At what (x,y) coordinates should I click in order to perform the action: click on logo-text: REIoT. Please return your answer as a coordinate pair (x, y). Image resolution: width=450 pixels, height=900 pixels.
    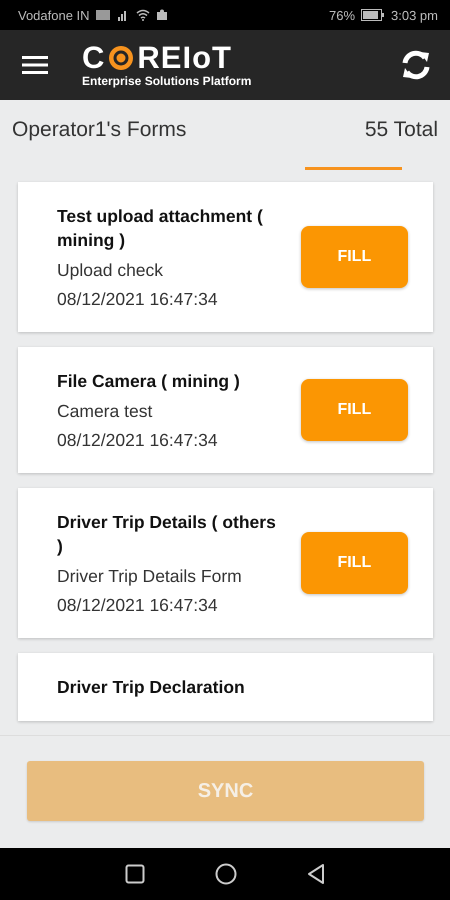
    Looking at the image, I should click on (184, 58).